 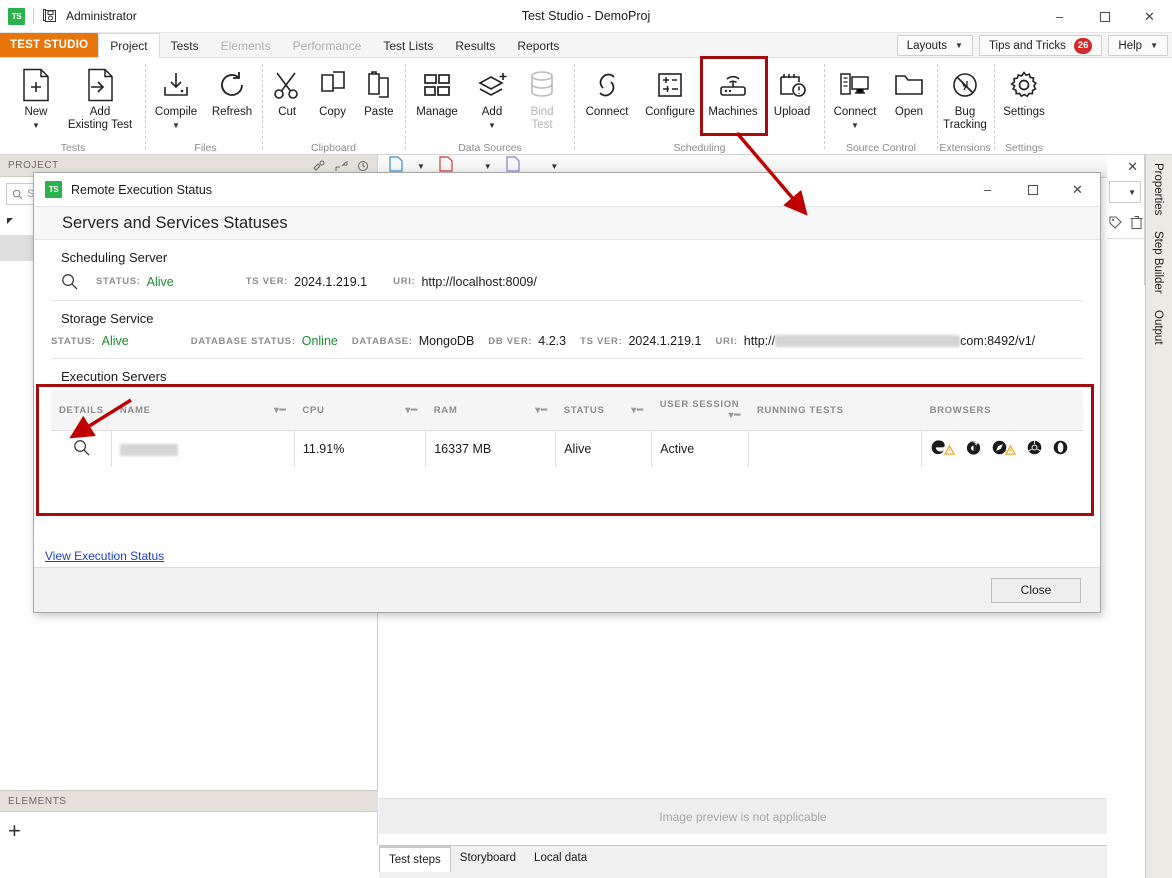 What do you see at coordinates (1027, 45) in the screenshot?
I see `tips-label: Tips and Tricks` at bounding box center [1027, 45].